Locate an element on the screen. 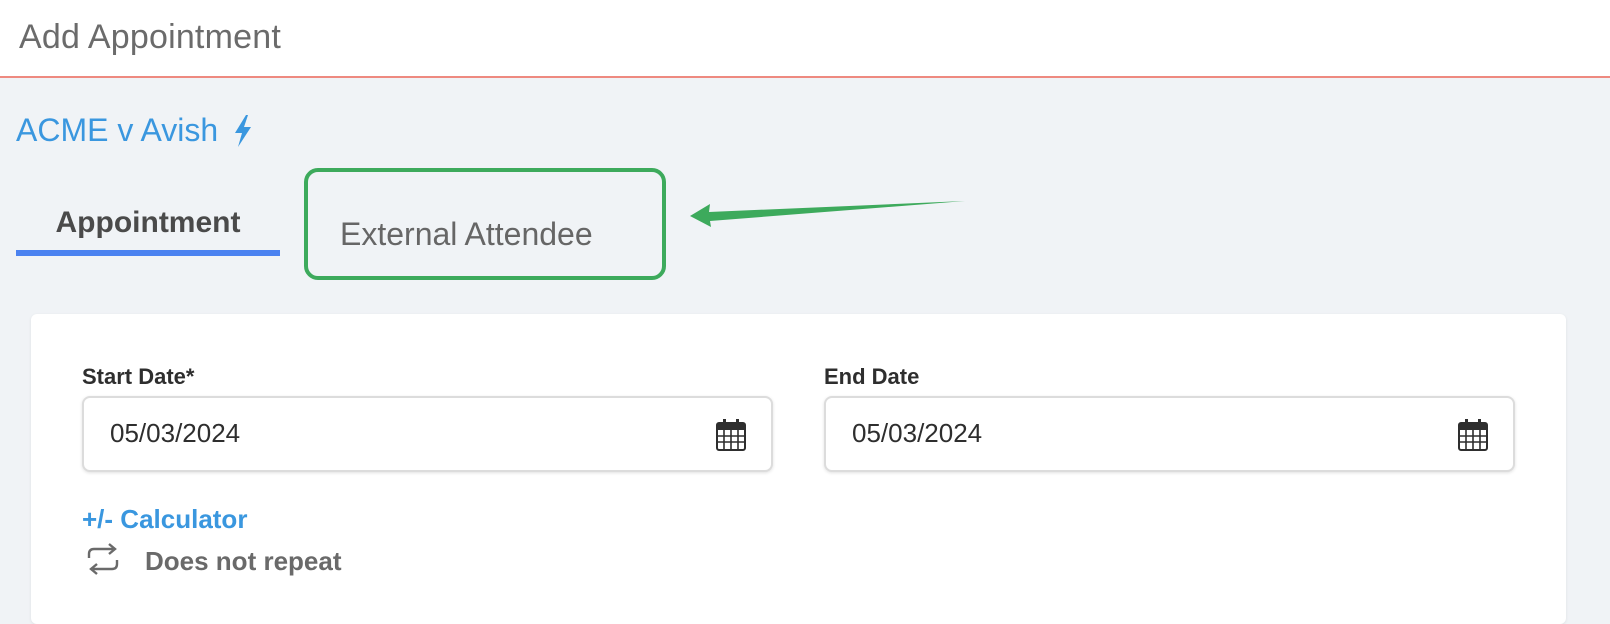  tab-appointment: Appointment is located at coordinates (148, 228).